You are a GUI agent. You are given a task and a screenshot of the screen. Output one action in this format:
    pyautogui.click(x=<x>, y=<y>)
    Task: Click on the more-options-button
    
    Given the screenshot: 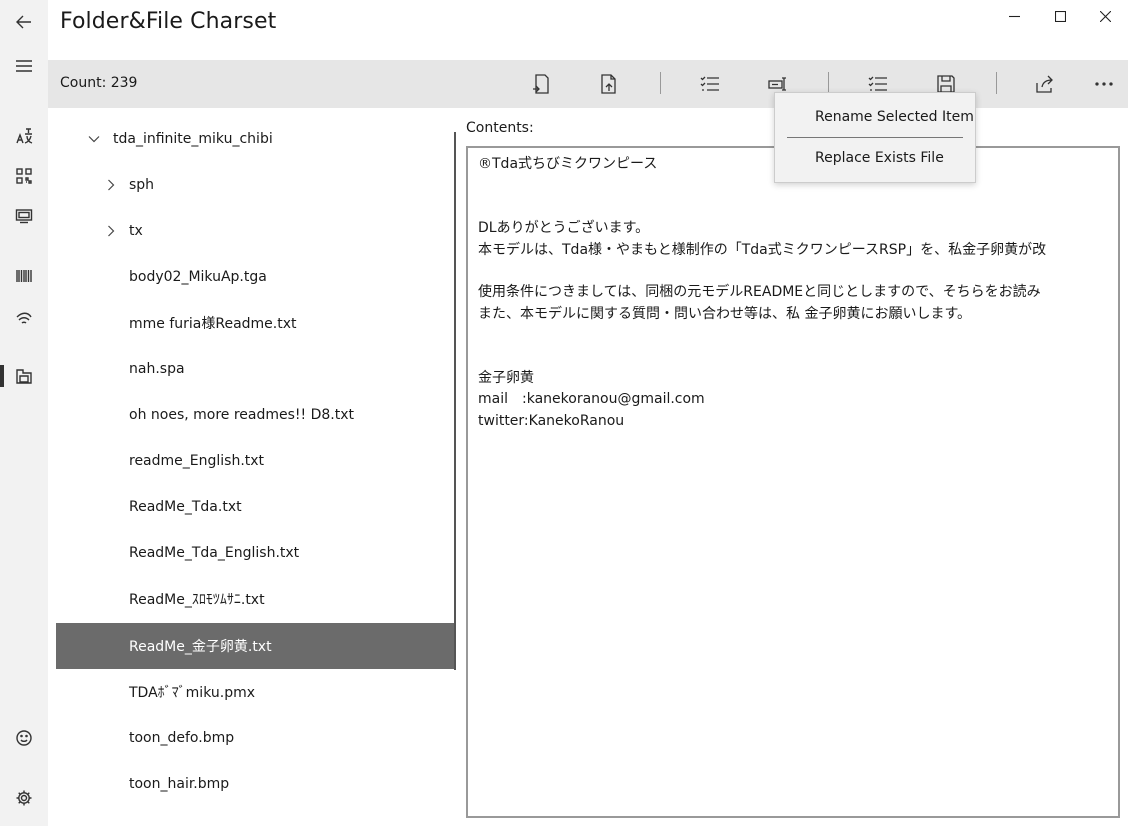 What is the action you would take?
    pyautogui.click(x=1104, y=84)
    